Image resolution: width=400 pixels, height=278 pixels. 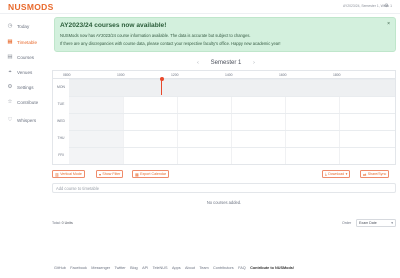 I want to click on footer-link: TeleNUS, so click(x=160, y=268).